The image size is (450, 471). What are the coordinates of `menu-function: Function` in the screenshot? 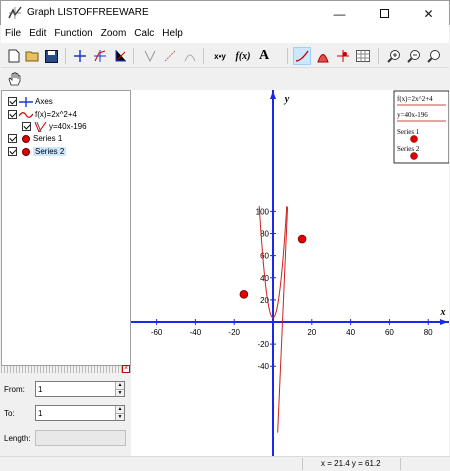 It's located at (73, 34).